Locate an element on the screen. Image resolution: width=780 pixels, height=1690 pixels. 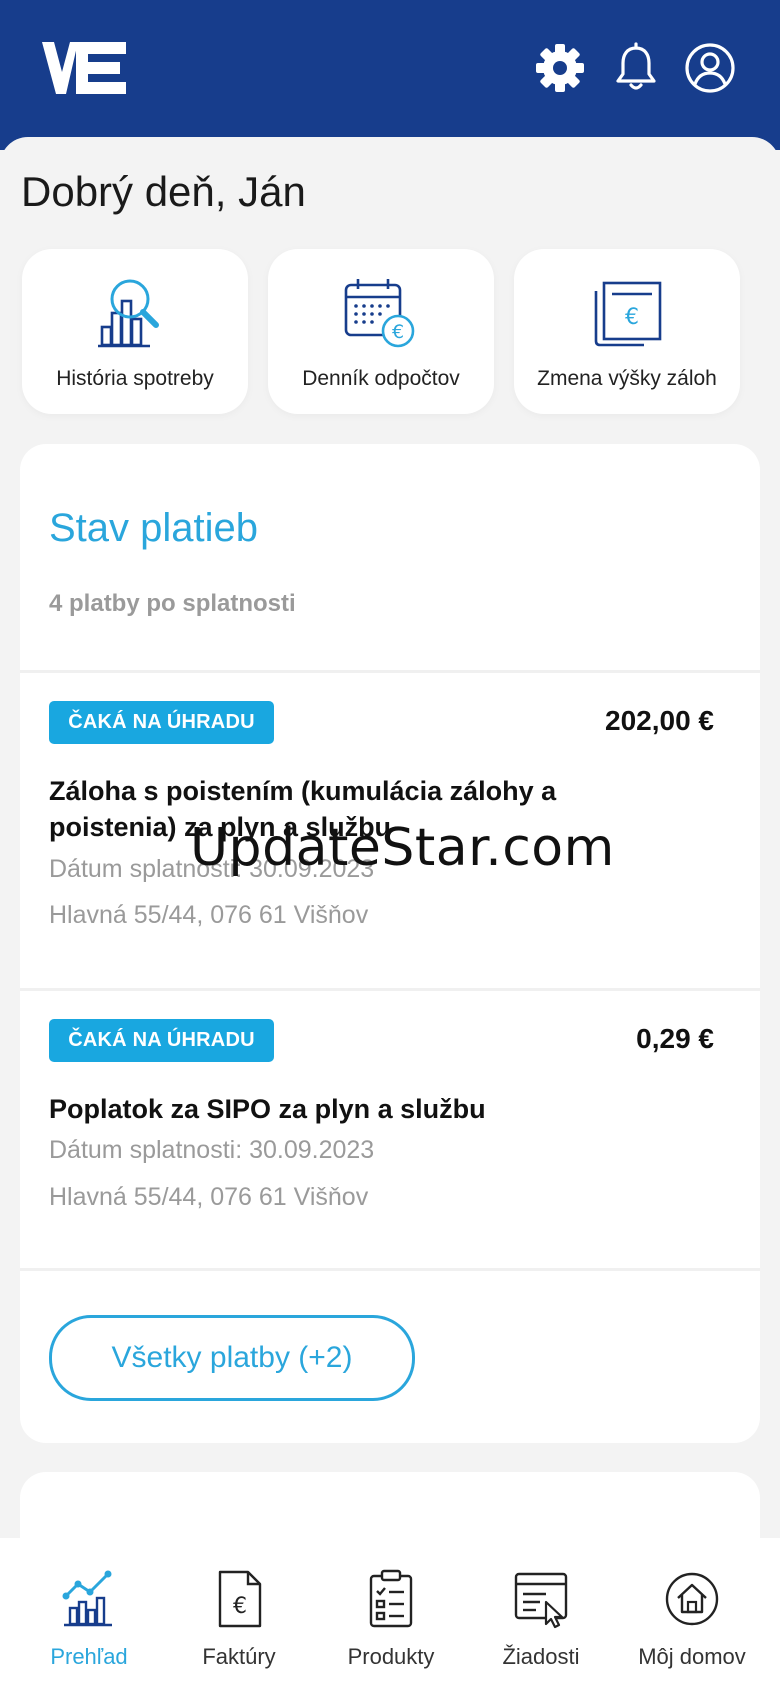
all-payments-button: Všetky platby (+2) is located at coordinates (232, 1358).